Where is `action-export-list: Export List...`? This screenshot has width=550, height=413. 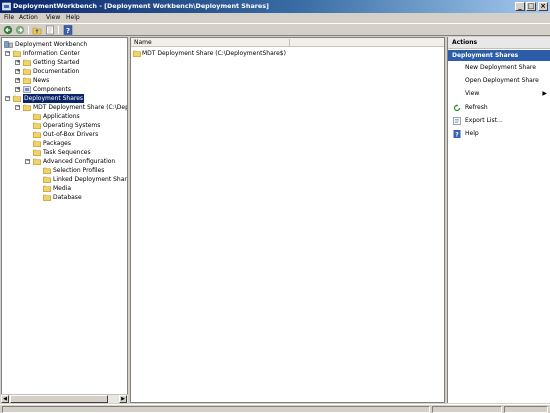 action-export-list: Export List... is located at coordinates (499, 121).